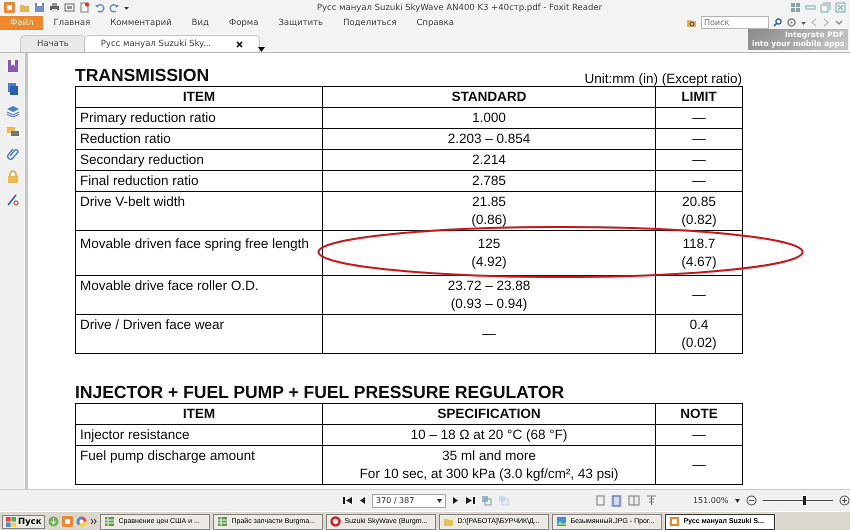  Describe the element at coordinates (691, 22) in the screenshot. I see `folder-search-icon` at that location.